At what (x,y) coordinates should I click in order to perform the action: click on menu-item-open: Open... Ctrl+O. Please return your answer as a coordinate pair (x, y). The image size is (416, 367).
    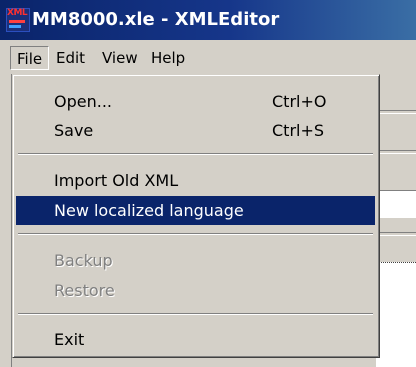
    Looking at the image, I should click on (195, 101).